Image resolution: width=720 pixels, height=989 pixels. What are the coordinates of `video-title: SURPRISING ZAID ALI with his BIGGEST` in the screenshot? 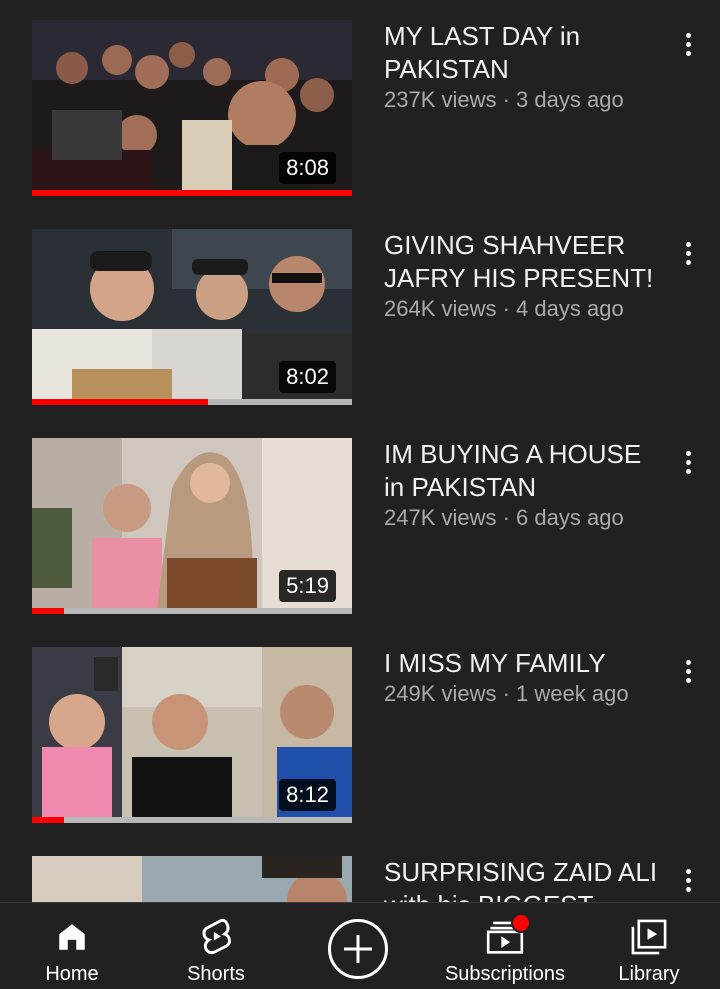 It's located at (524, 879).